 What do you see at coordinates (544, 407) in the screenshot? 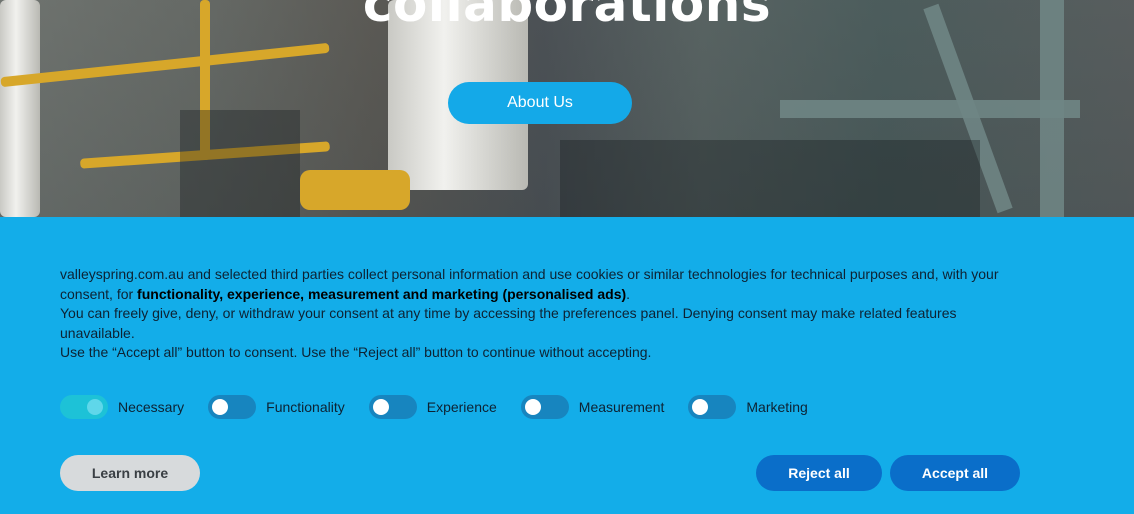
I see `measurement-switch` at bounding box center [544, 407].